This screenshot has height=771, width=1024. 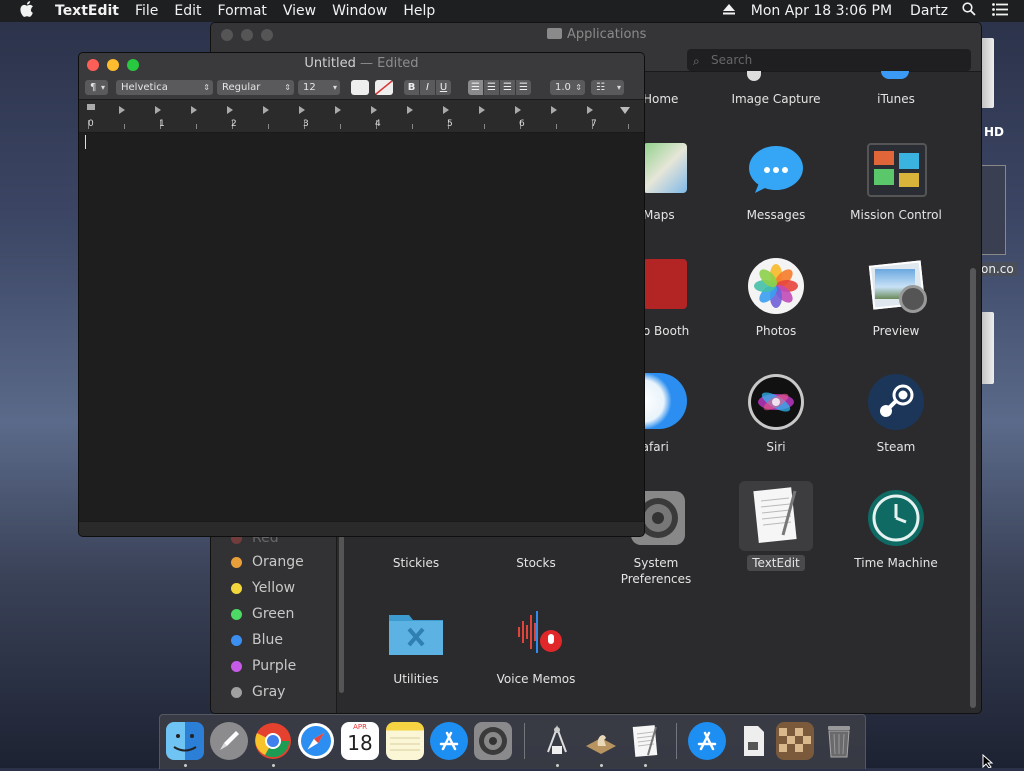 What do you see at coordinates (896, 331) in the screenshot?
I see `app-label-preview: Preview` at bounding box center [896, 331].